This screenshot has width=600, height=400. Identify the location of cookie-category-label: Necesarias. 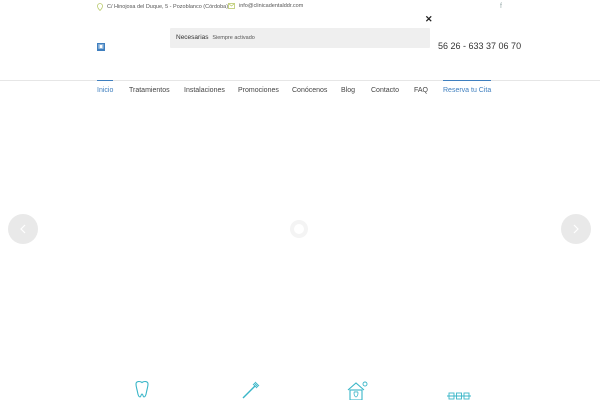
(192, 37).